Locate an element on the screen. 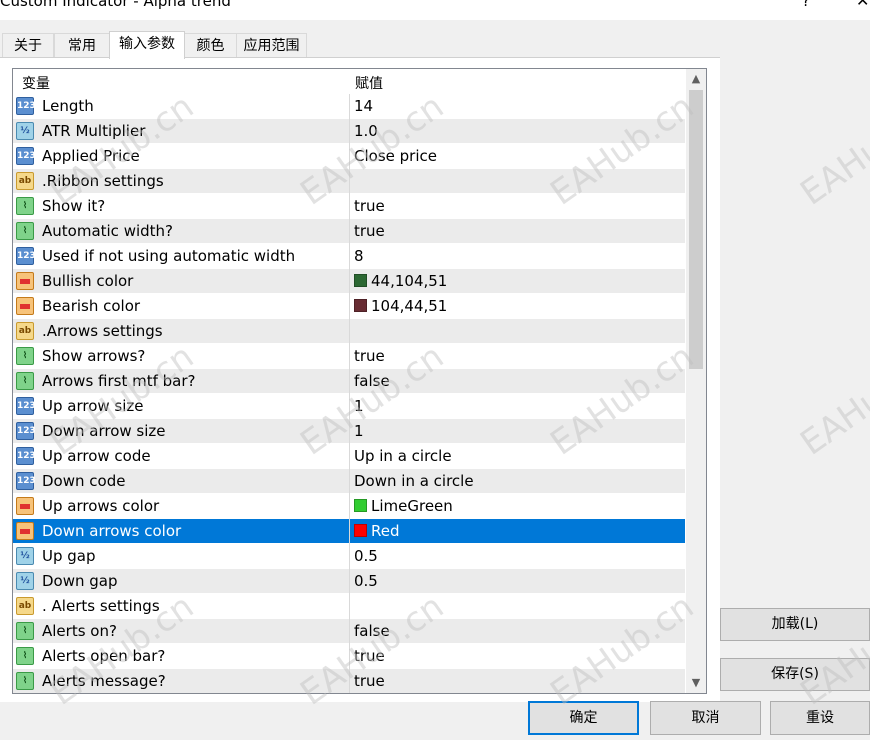 Image resolution: width=870 pixels, height=747 pixels. parameter-value: LimeGreen is located at coordinates (403, 506).